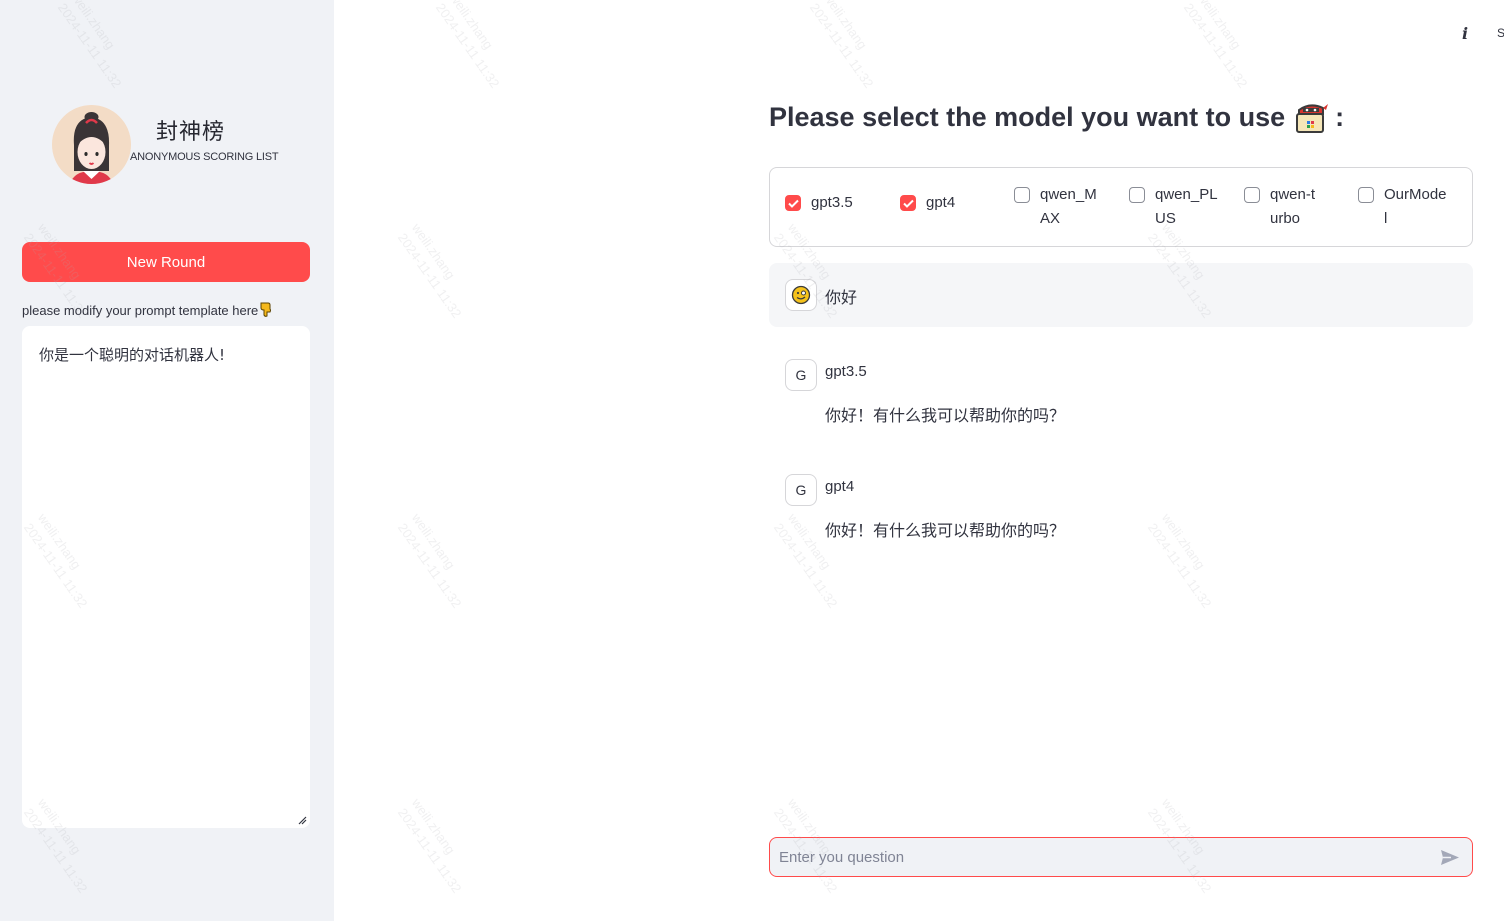  Describe the element at coordinates (166, 577) in the screenshot. I see `prompt-template-textarea: 你是一个聪明的对话机器人!` at that location.